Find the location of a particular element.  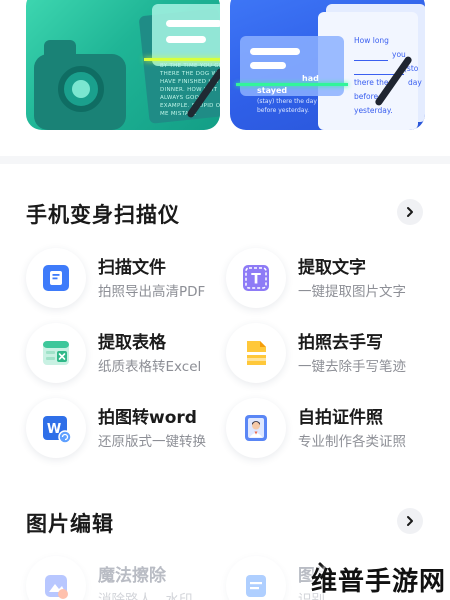

tool-extract-text: T 提取文字 一键提取图片文字 is located at coordinates (331, 279).